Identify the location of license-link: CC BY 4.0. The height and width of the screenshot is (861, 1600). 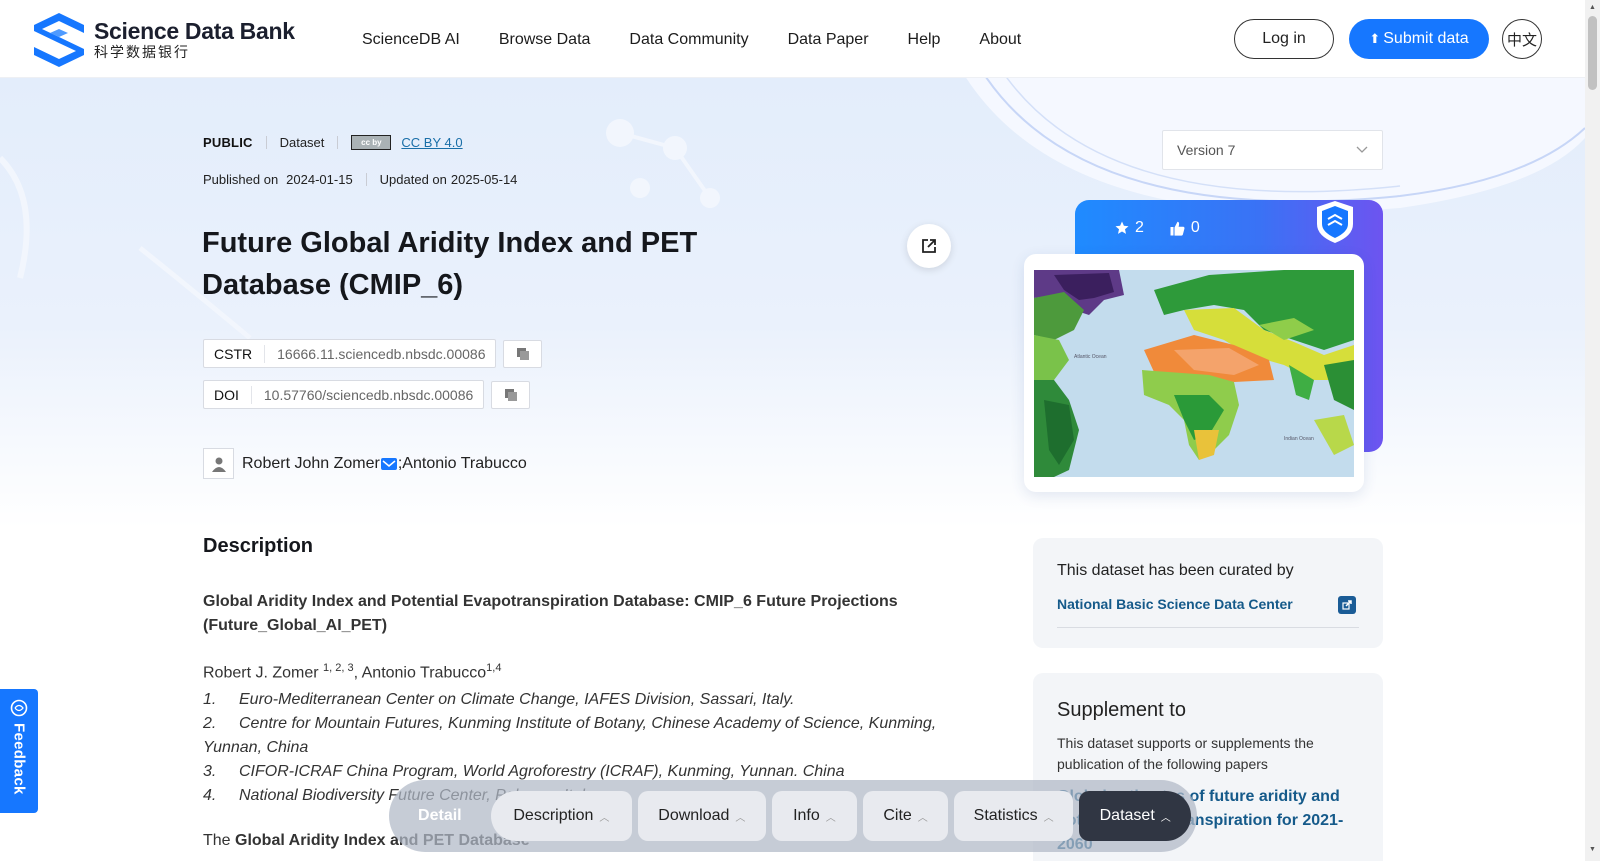
(431, 142).